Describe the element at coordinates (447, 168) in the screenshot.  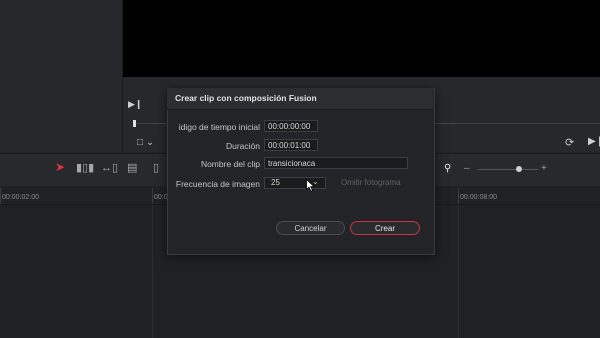
I see `zoom-icon: ⚲` at that location.